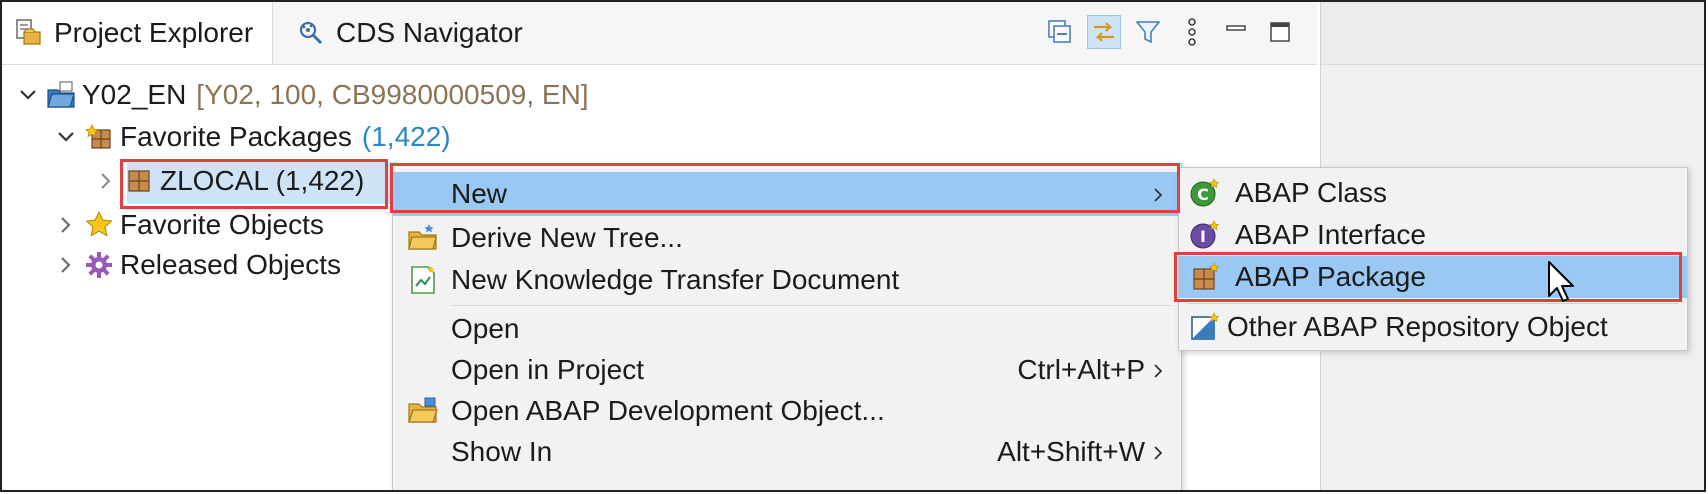  I want to click on tree-item-zlocal: ZLOCAL (1,422), so click(229, 181).